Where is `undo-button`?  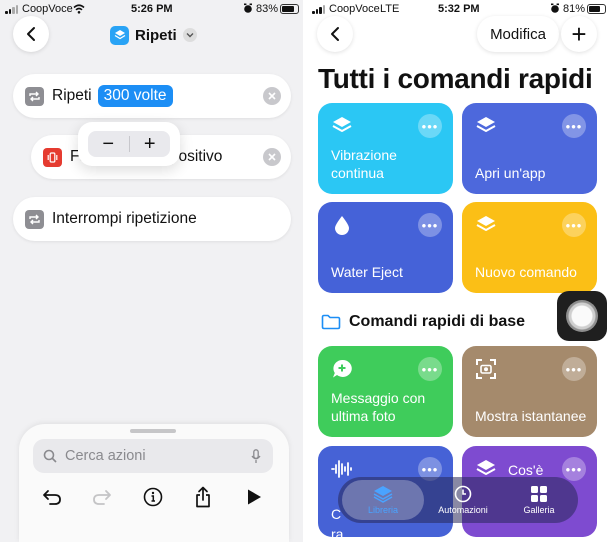 undo-button is located at coordinates (52, 497).